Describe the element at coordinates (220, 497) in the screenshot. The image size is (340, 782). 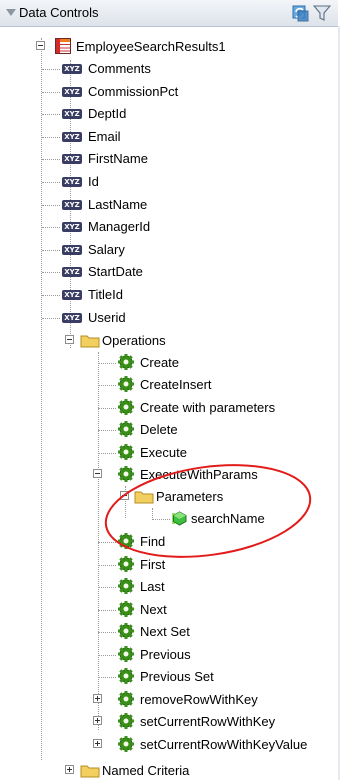
I see `tree-node-parameters: Parameters` at that location.